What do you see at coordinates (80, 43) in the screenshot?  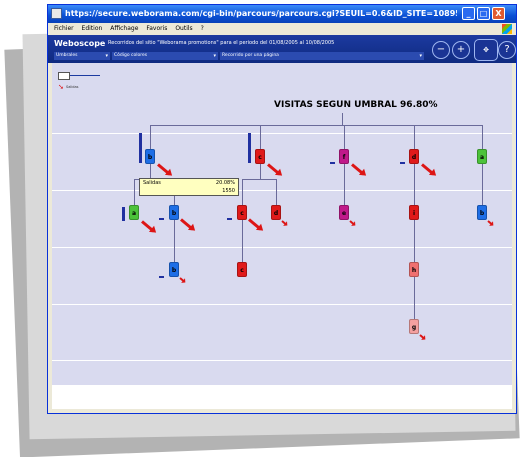 I see `brand-logo: Weboscope` at bounding box center [80, 43].